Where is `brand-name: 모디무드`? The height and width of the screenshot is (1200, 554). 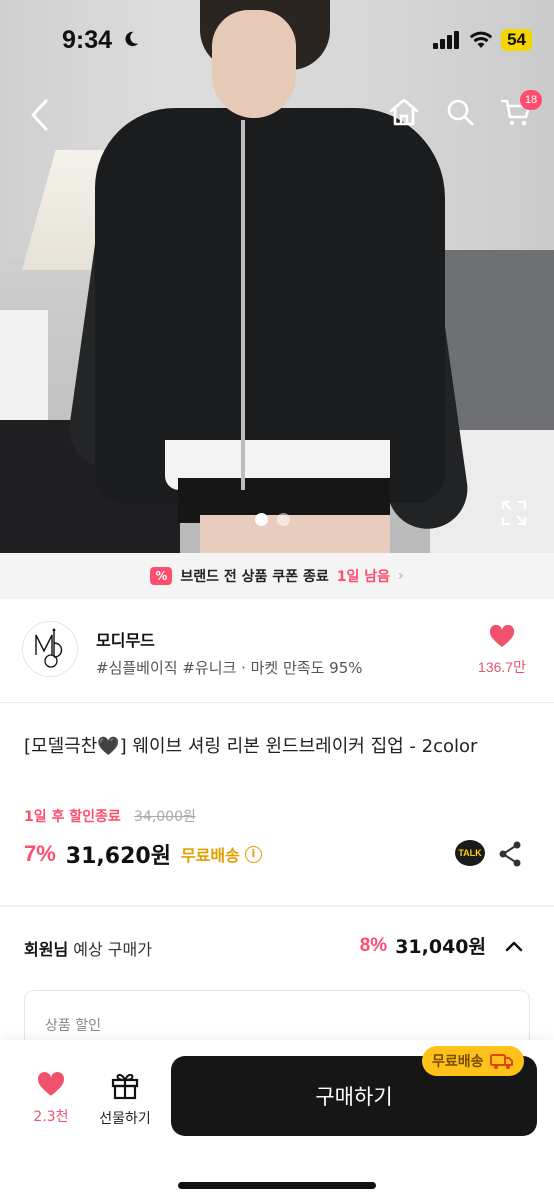 brand-name: 모디무드 is located at coordinates (125, 639).